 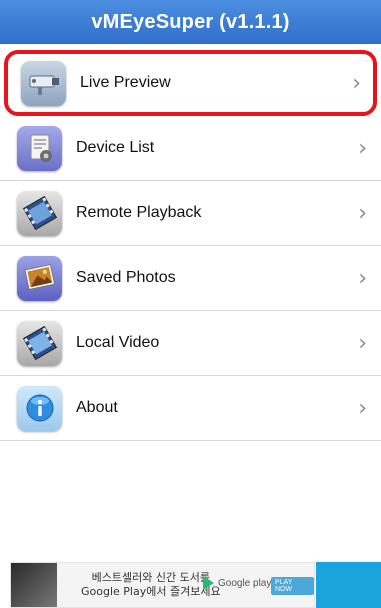 What do you see at coordinates (190, 83) in the screenshot?
I see `menu-item-live-preview: Live Preview ›` at bounding box center [190, 83].